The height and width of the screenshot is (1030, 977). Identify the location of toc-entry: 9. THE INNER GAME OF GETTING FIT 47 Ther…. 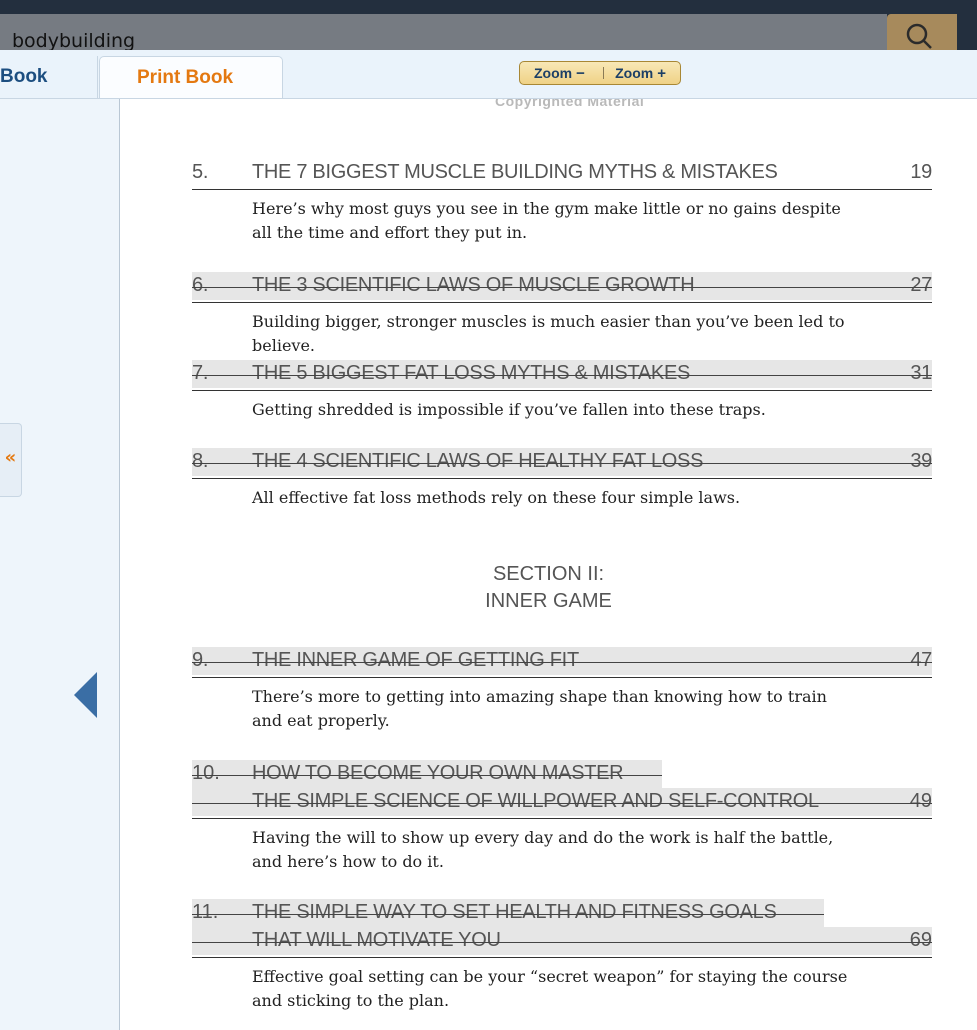
(562, 690).